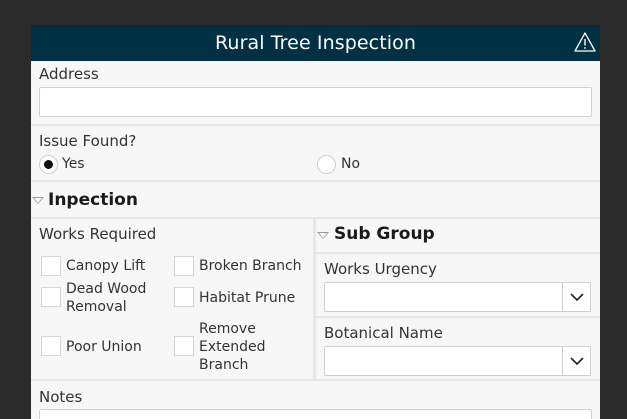 This screenshot has height=419, width=627. I want to click on issue-found-label: Issue Found?, so click(88, 141).